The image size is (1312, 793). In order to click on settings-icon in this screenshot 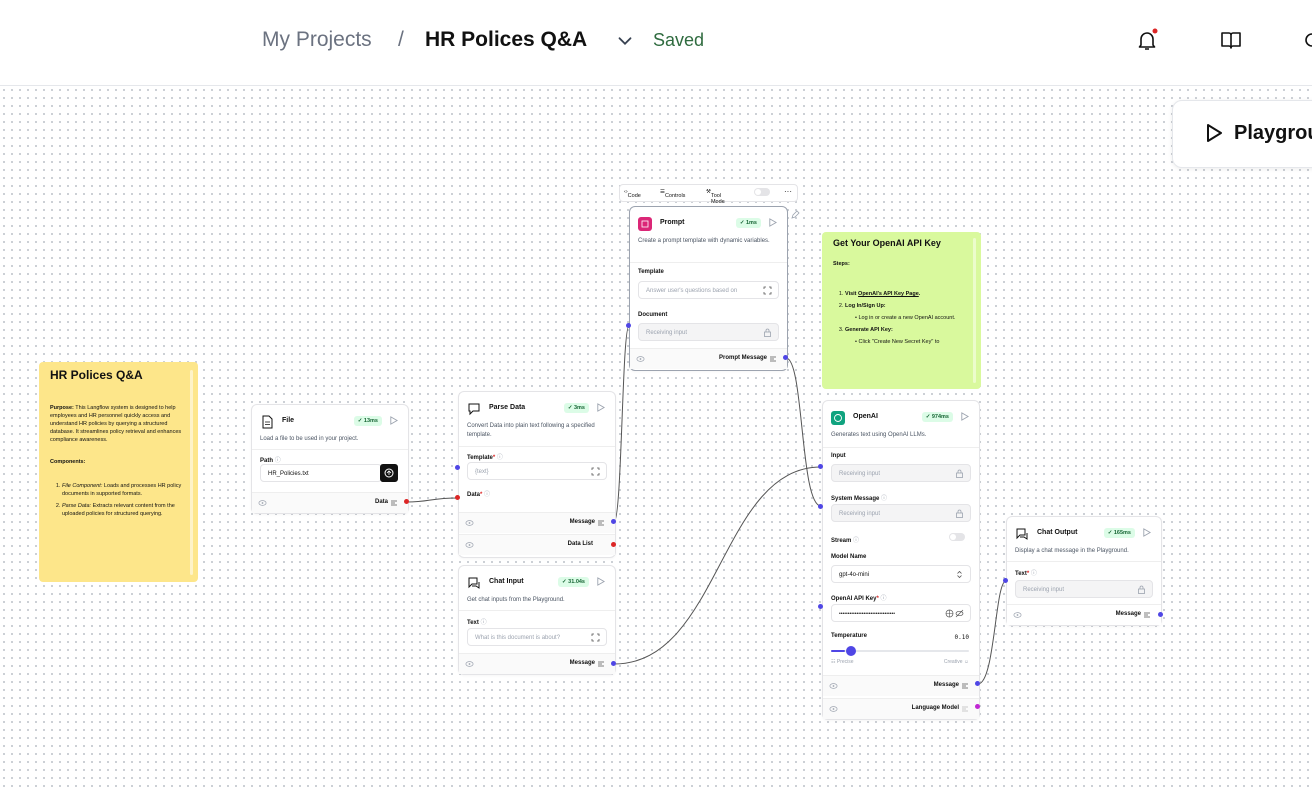, I will do `click(1306, 40)`.